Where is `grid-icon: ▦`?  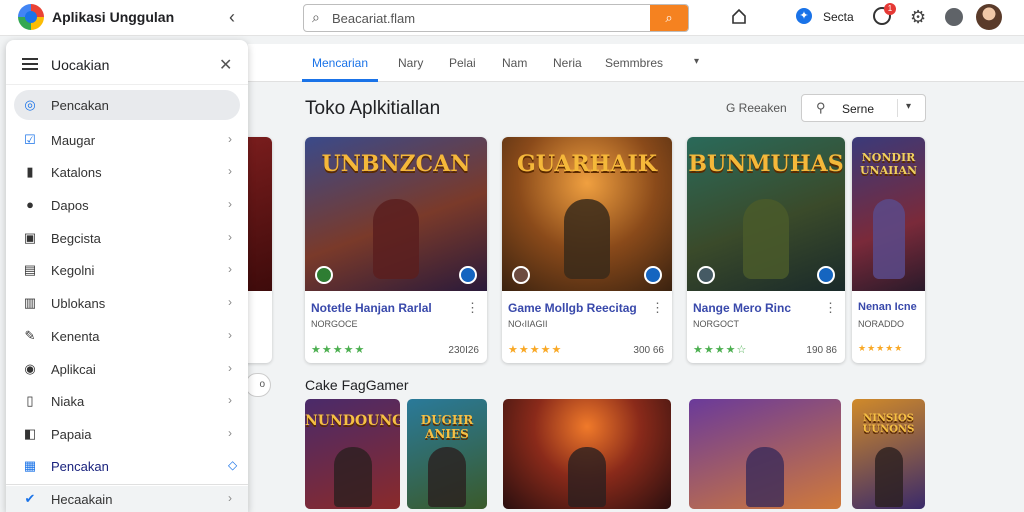 grid-icon: ▦ is located at coordinates (30, 465).